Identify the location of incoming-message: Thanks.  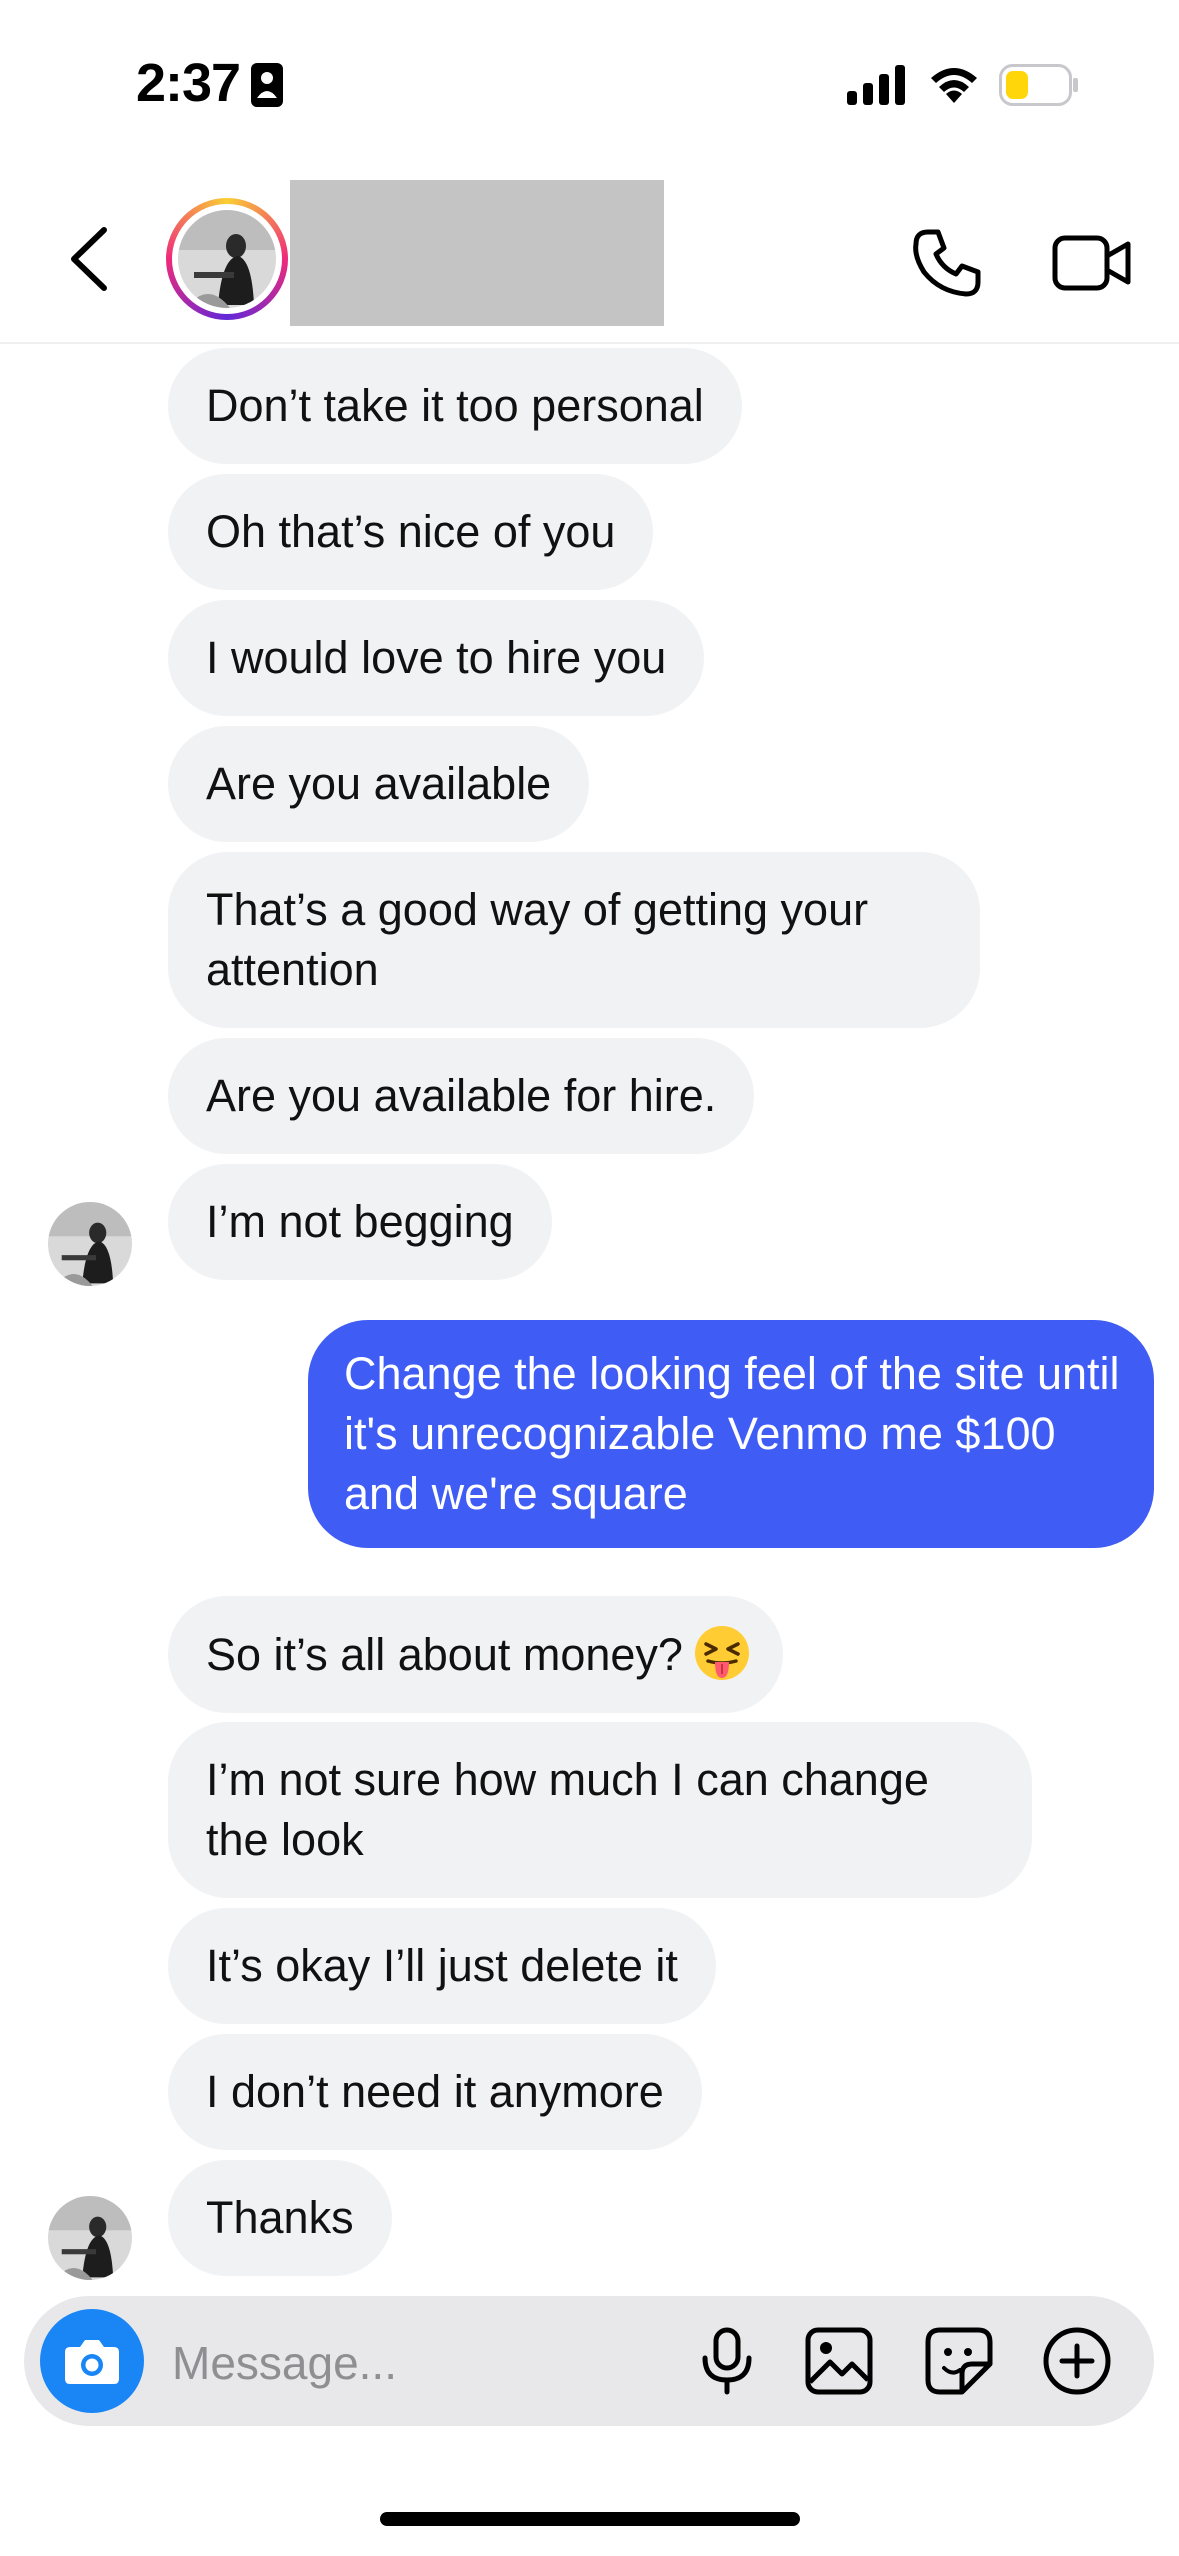
(280, 2218).